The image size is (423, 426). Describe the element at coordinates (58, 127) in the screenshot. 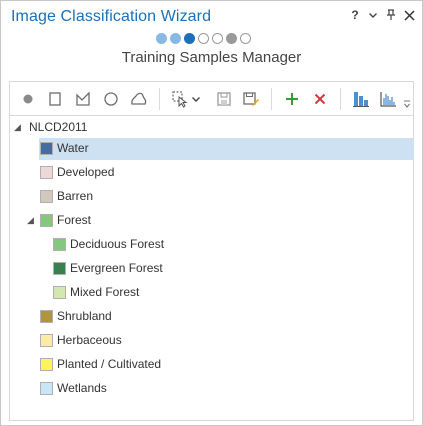

I see `tree-root-label: NLCD2011` at that location.